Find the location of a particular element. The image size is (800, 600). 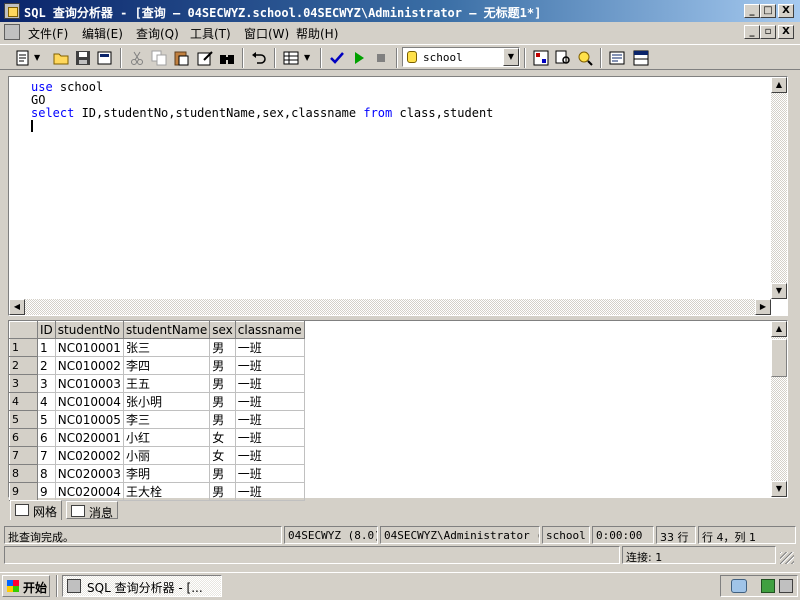

child-close-button: X is located at coordinates (786, 32).